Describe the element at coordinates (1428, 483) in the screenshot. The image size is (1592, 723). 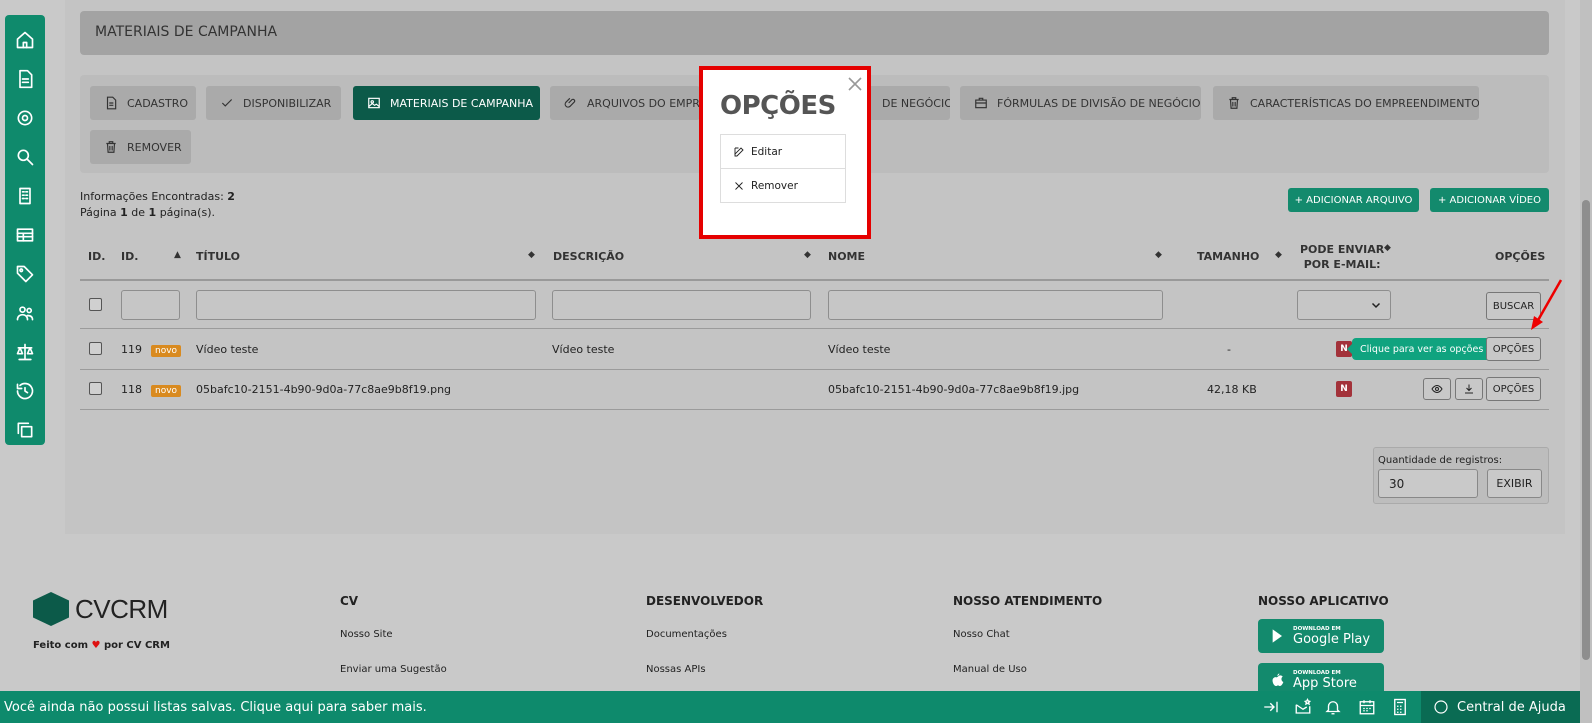
I see `records-input: 30` at that location.